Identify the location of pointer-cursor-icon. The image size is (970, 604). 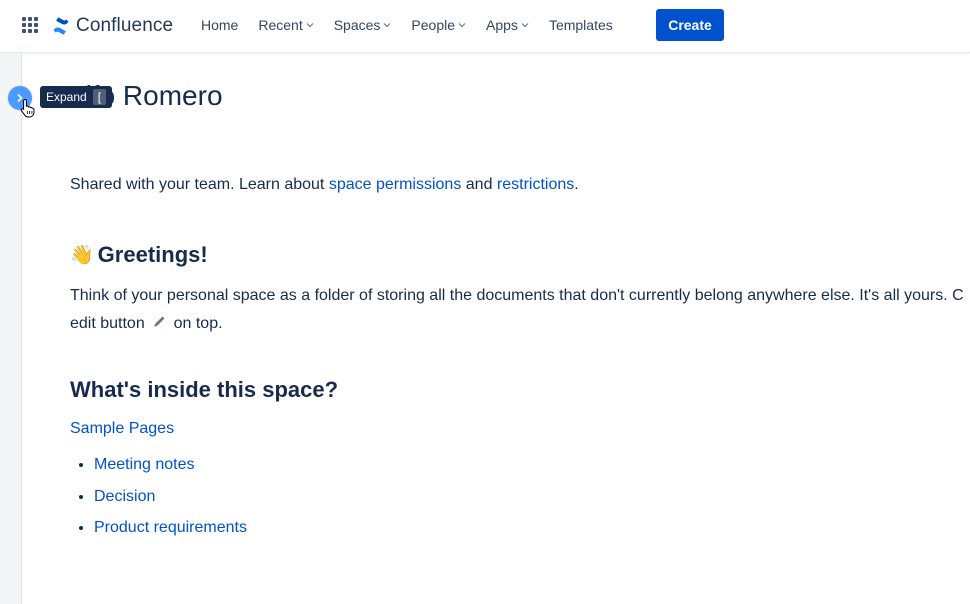
(27, 108).